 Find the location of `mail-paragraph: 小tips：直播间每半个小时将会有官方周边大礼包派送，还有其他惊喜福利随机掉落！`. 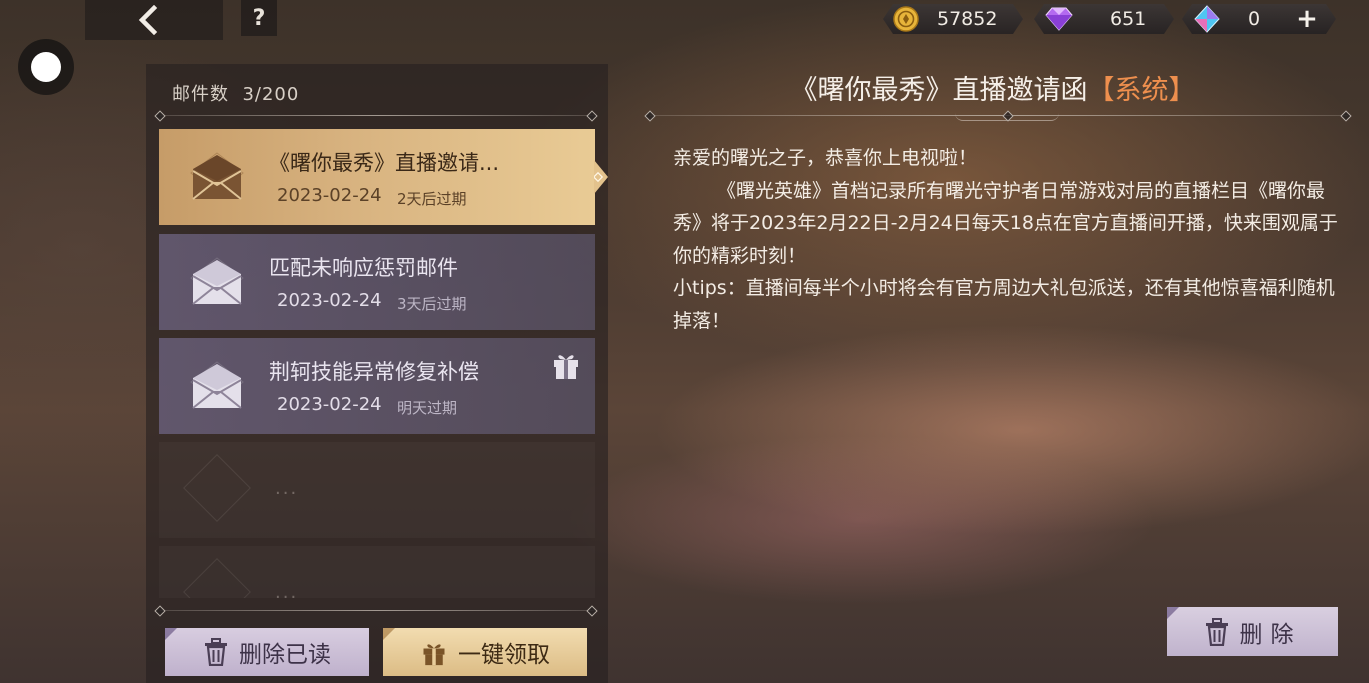

mail-paragraph: 小tips：直播间每半个小时将会有官方周边大礼包派送，还有其他惊喜福利随机掉落！ is located at coordinates (1004, 304).